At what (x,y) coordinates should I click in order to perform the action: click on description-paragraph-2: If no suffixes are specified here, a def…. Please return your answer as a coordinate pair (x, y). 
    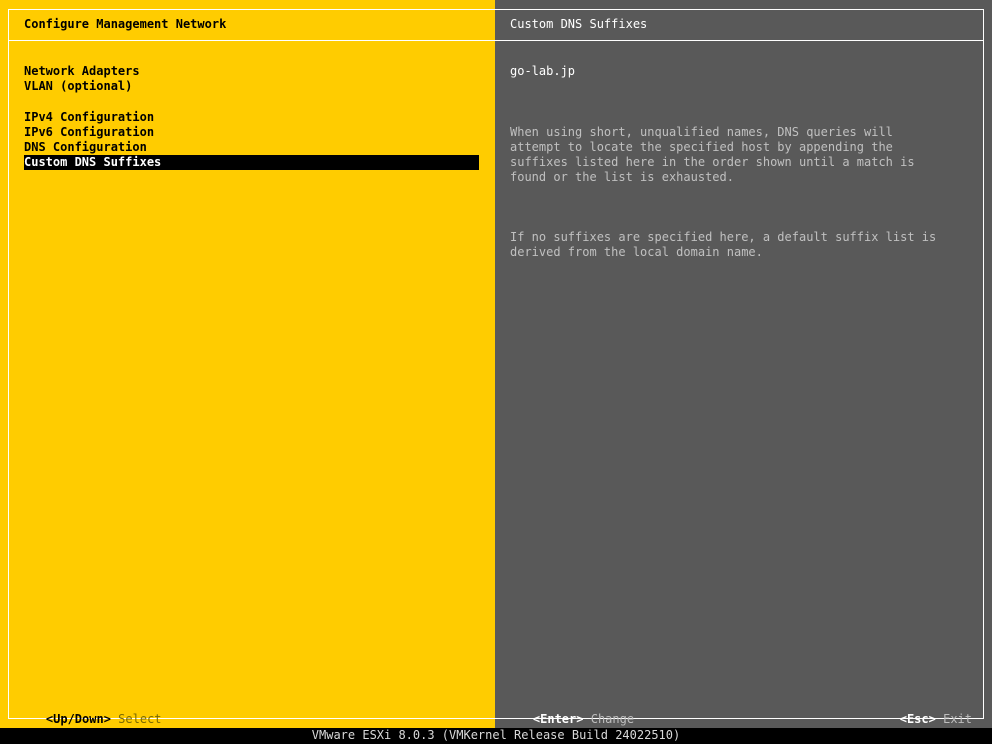
    Looking at the image, I should click on (723, 244).